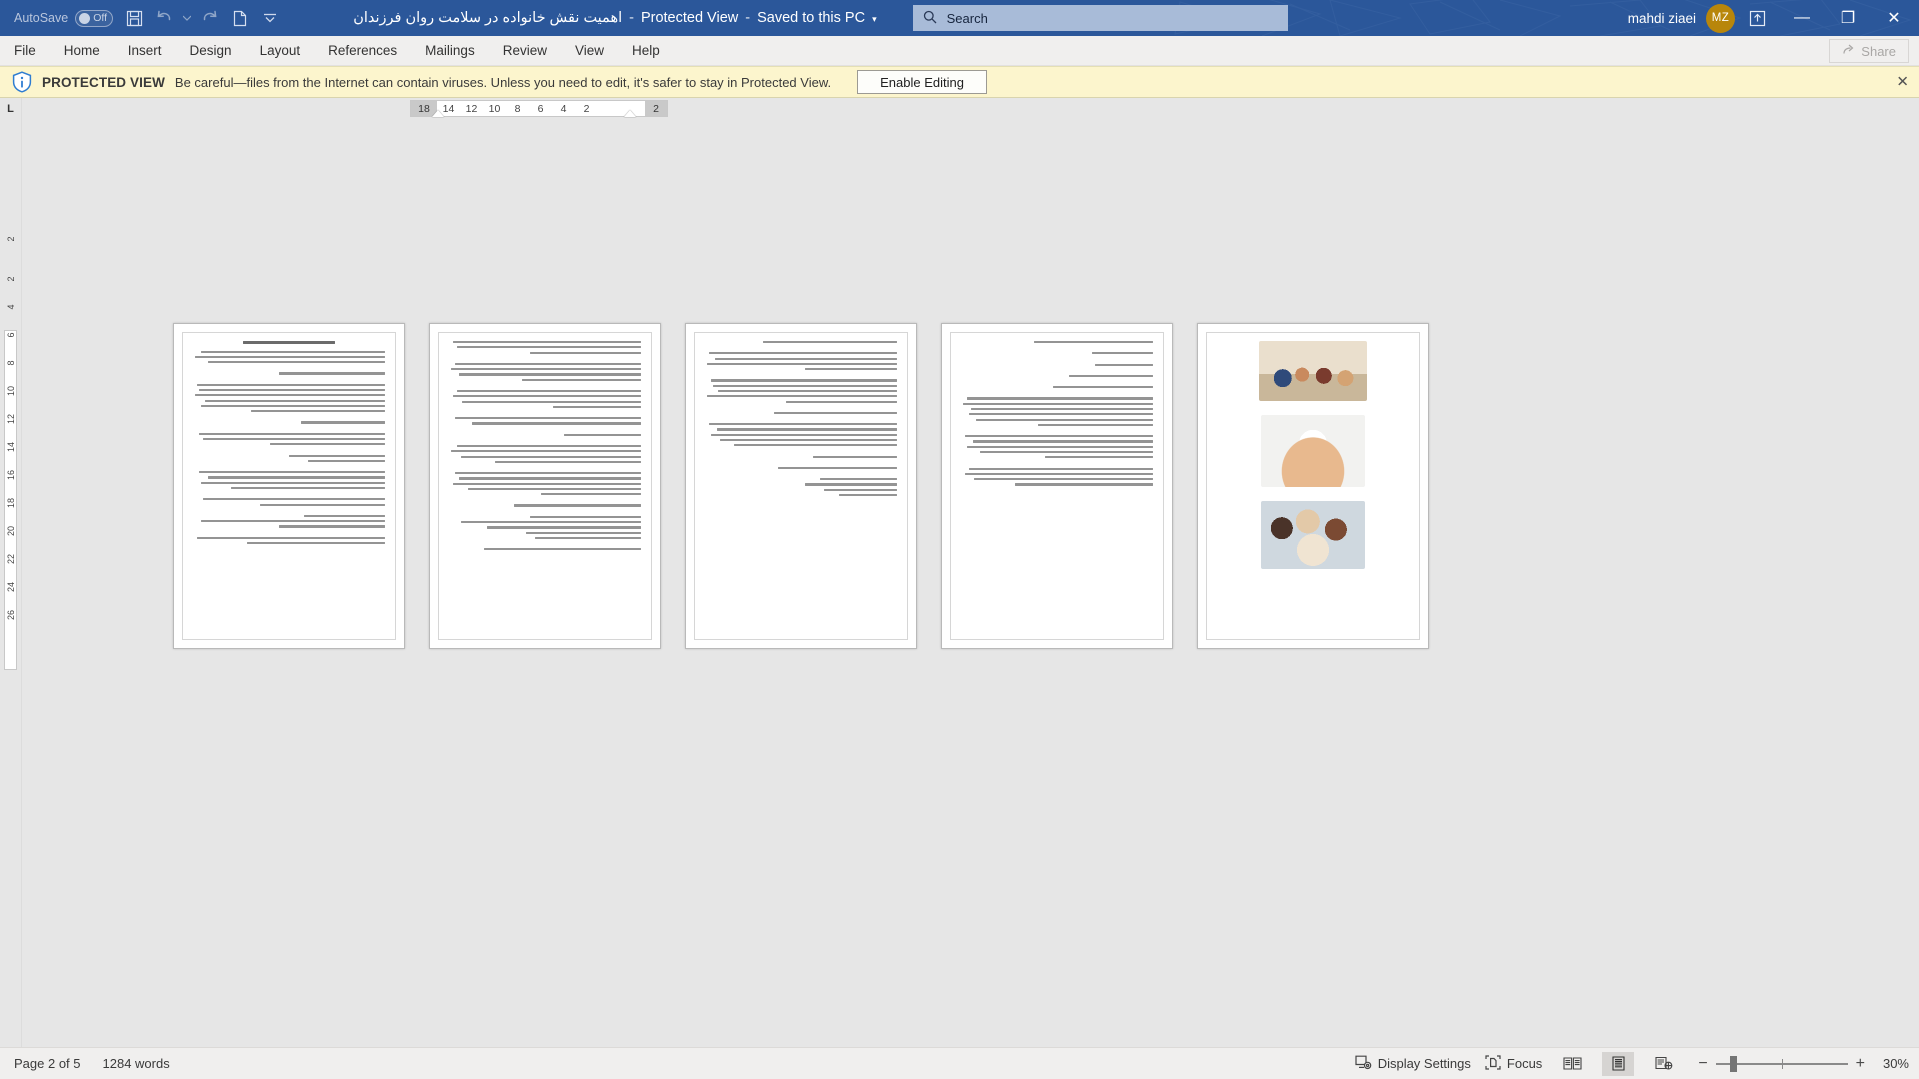 The height and width of the screenshot is (1079, 1919). I want to click on close-icon: ✕, so click(1902, 82).